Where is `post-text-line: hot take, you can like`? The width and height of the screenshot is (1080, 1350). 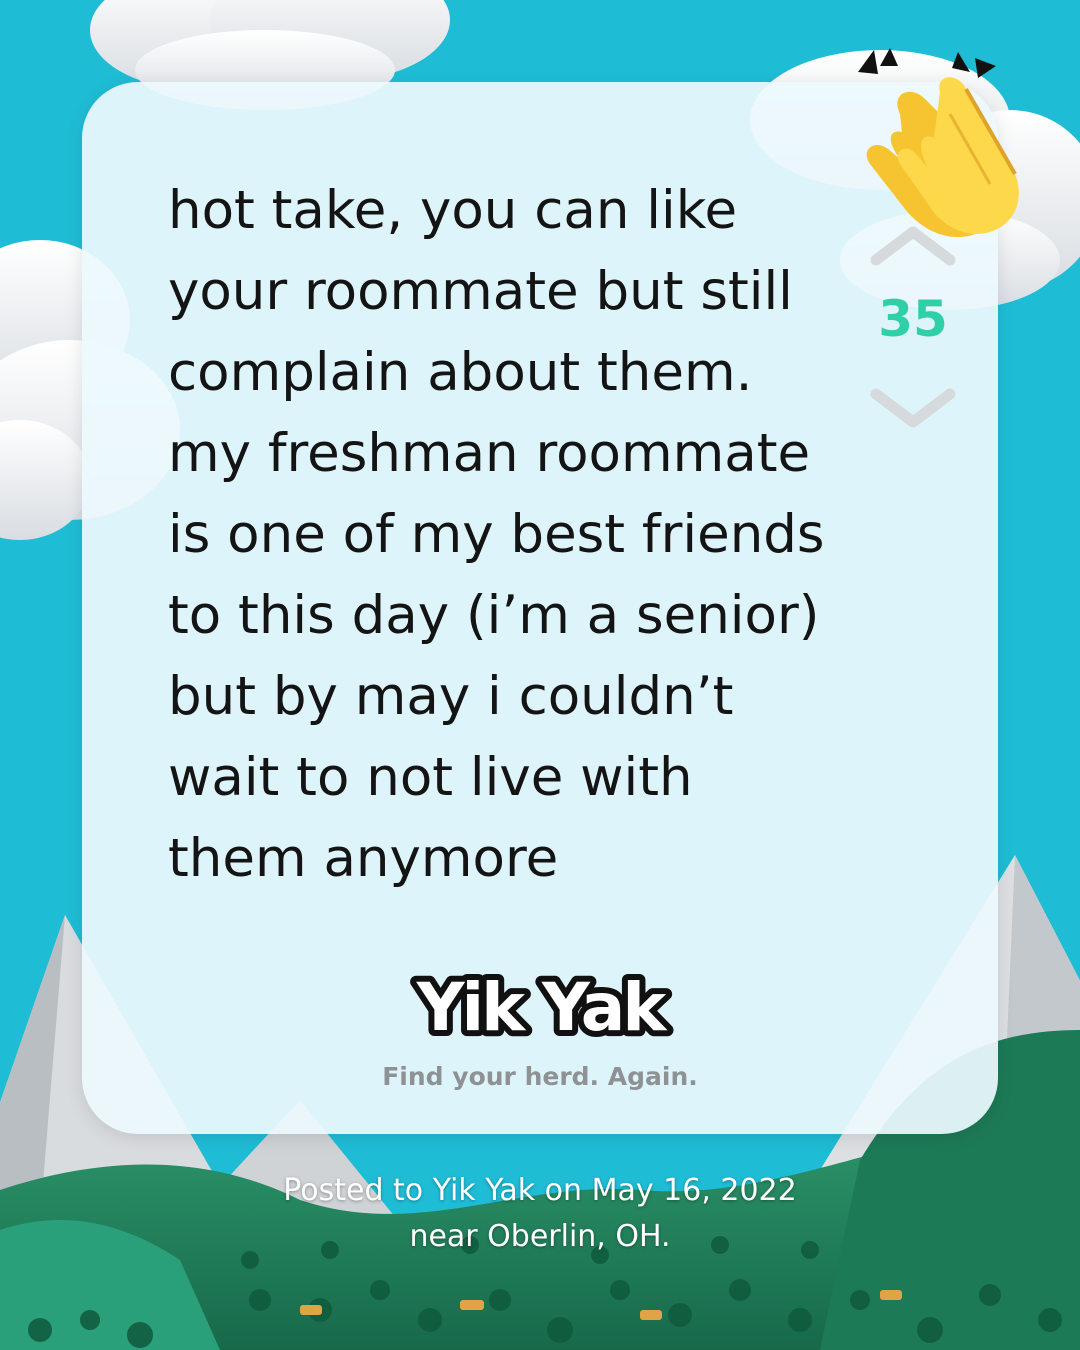
post-text-line: hot take, you can like is located at coordinates (453, 210).